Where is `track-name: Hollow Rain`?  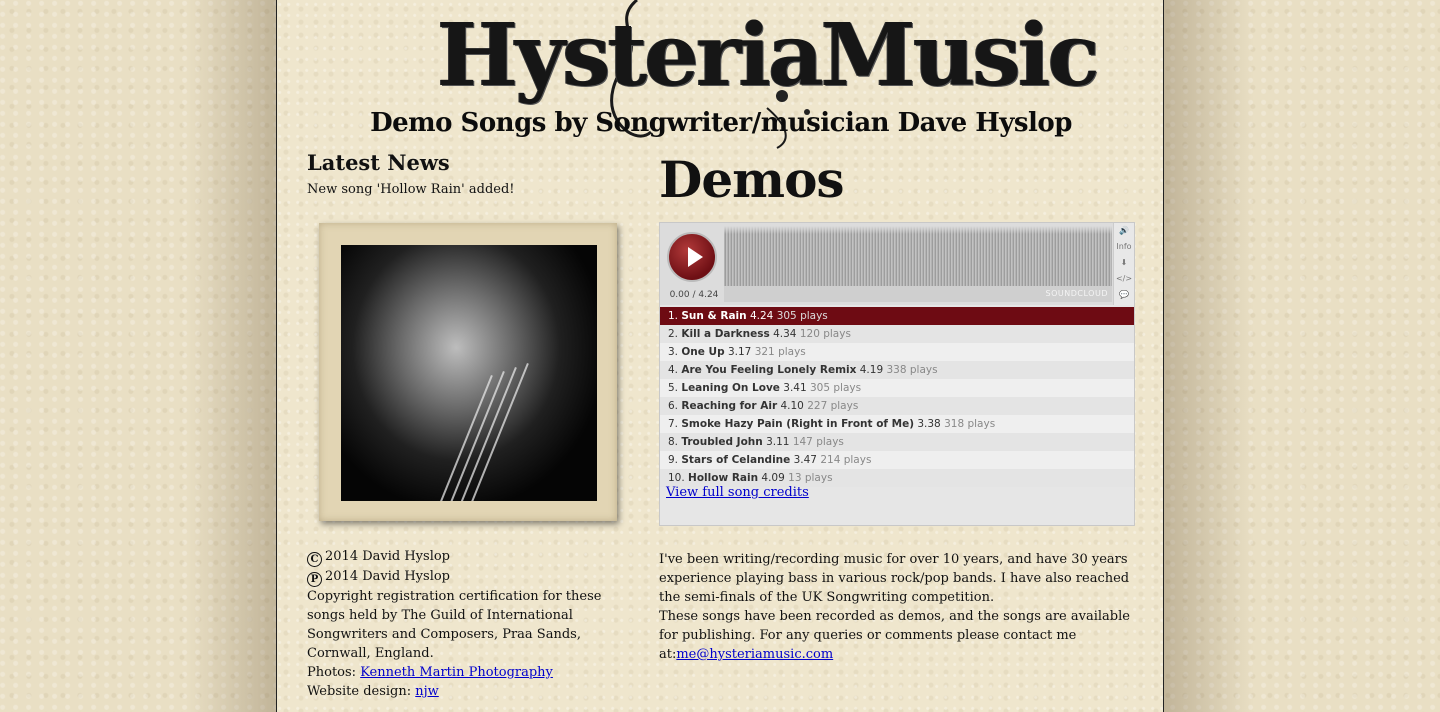
track-name: Hollow Rain is located at coordinates (723, 478).